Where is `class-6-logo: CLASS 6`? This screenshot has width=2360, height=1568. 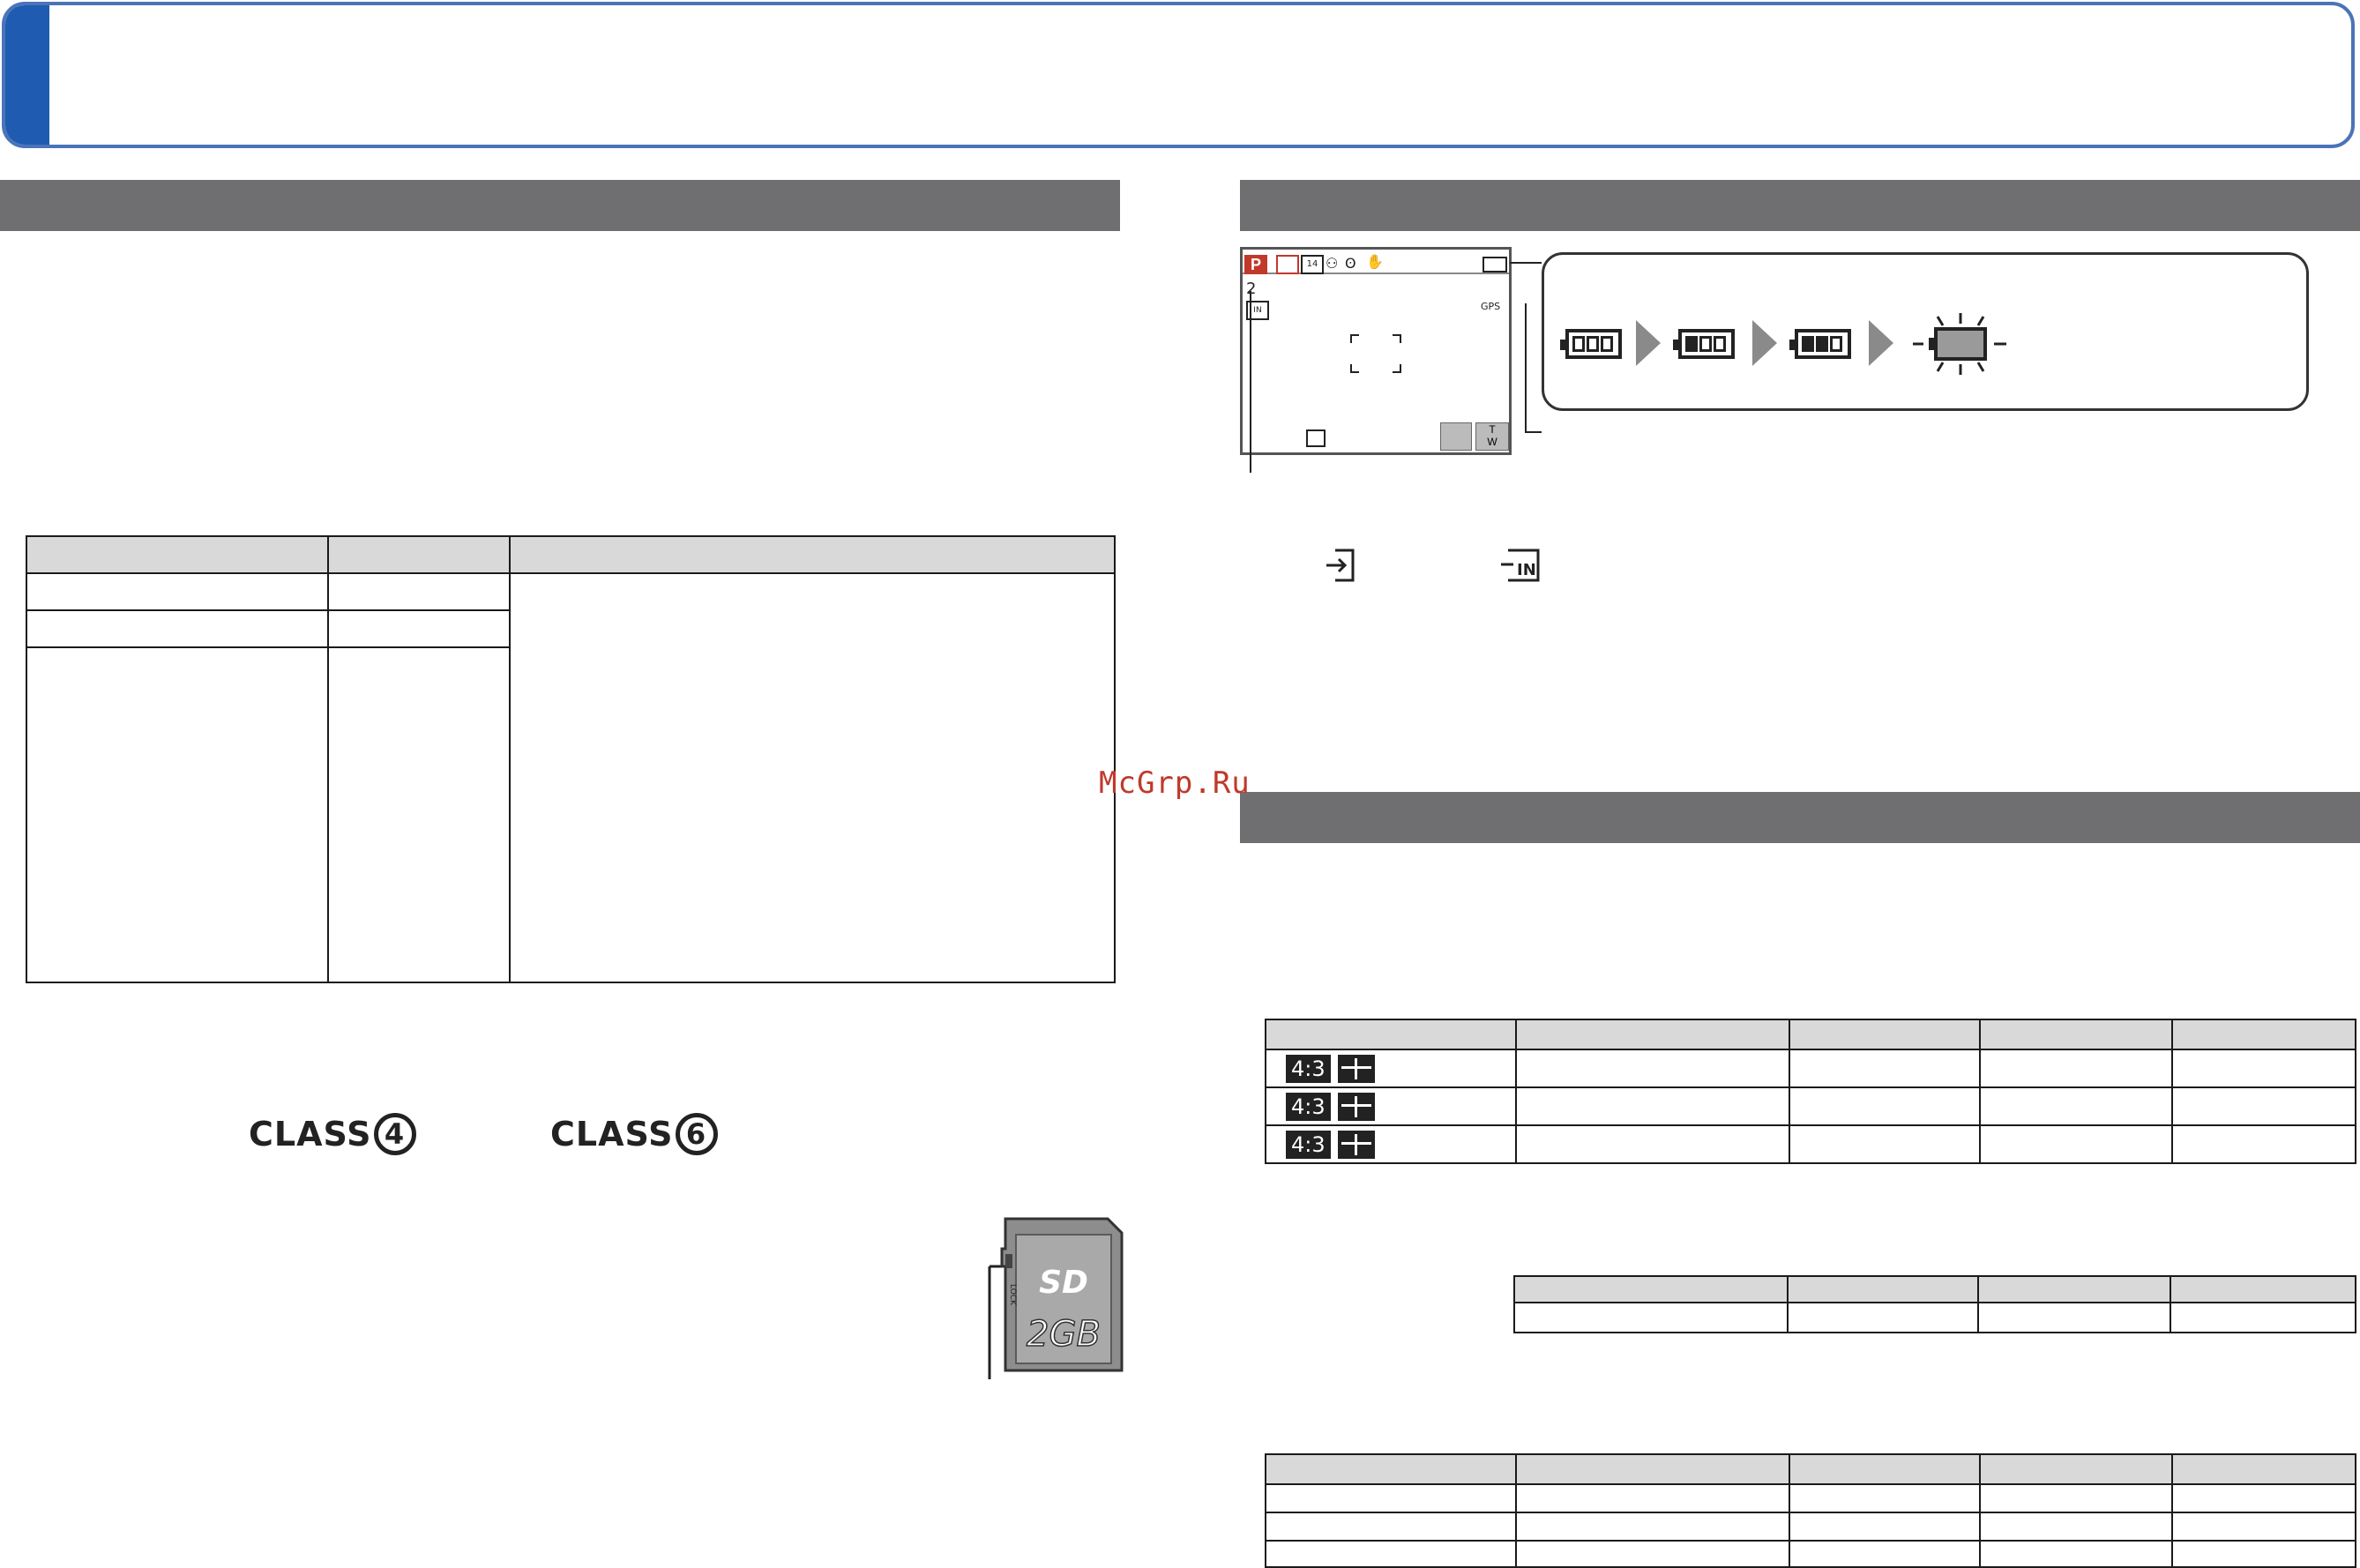
class-6-logo: CLASS 6 is located at coordinates (634, 1134).